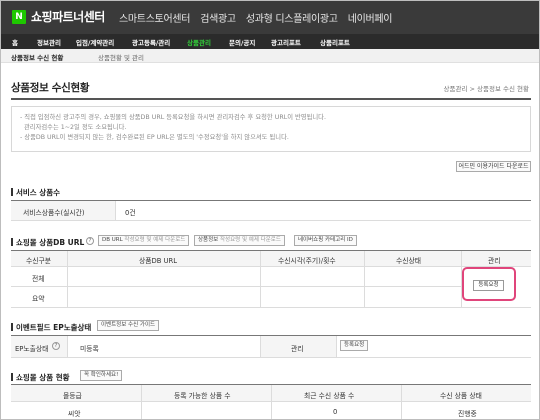  Describe the element at coordinates (493, 166) in the screenshot. I see `guide-download-button: 어드민 이용가이드 다운로드` at that location.